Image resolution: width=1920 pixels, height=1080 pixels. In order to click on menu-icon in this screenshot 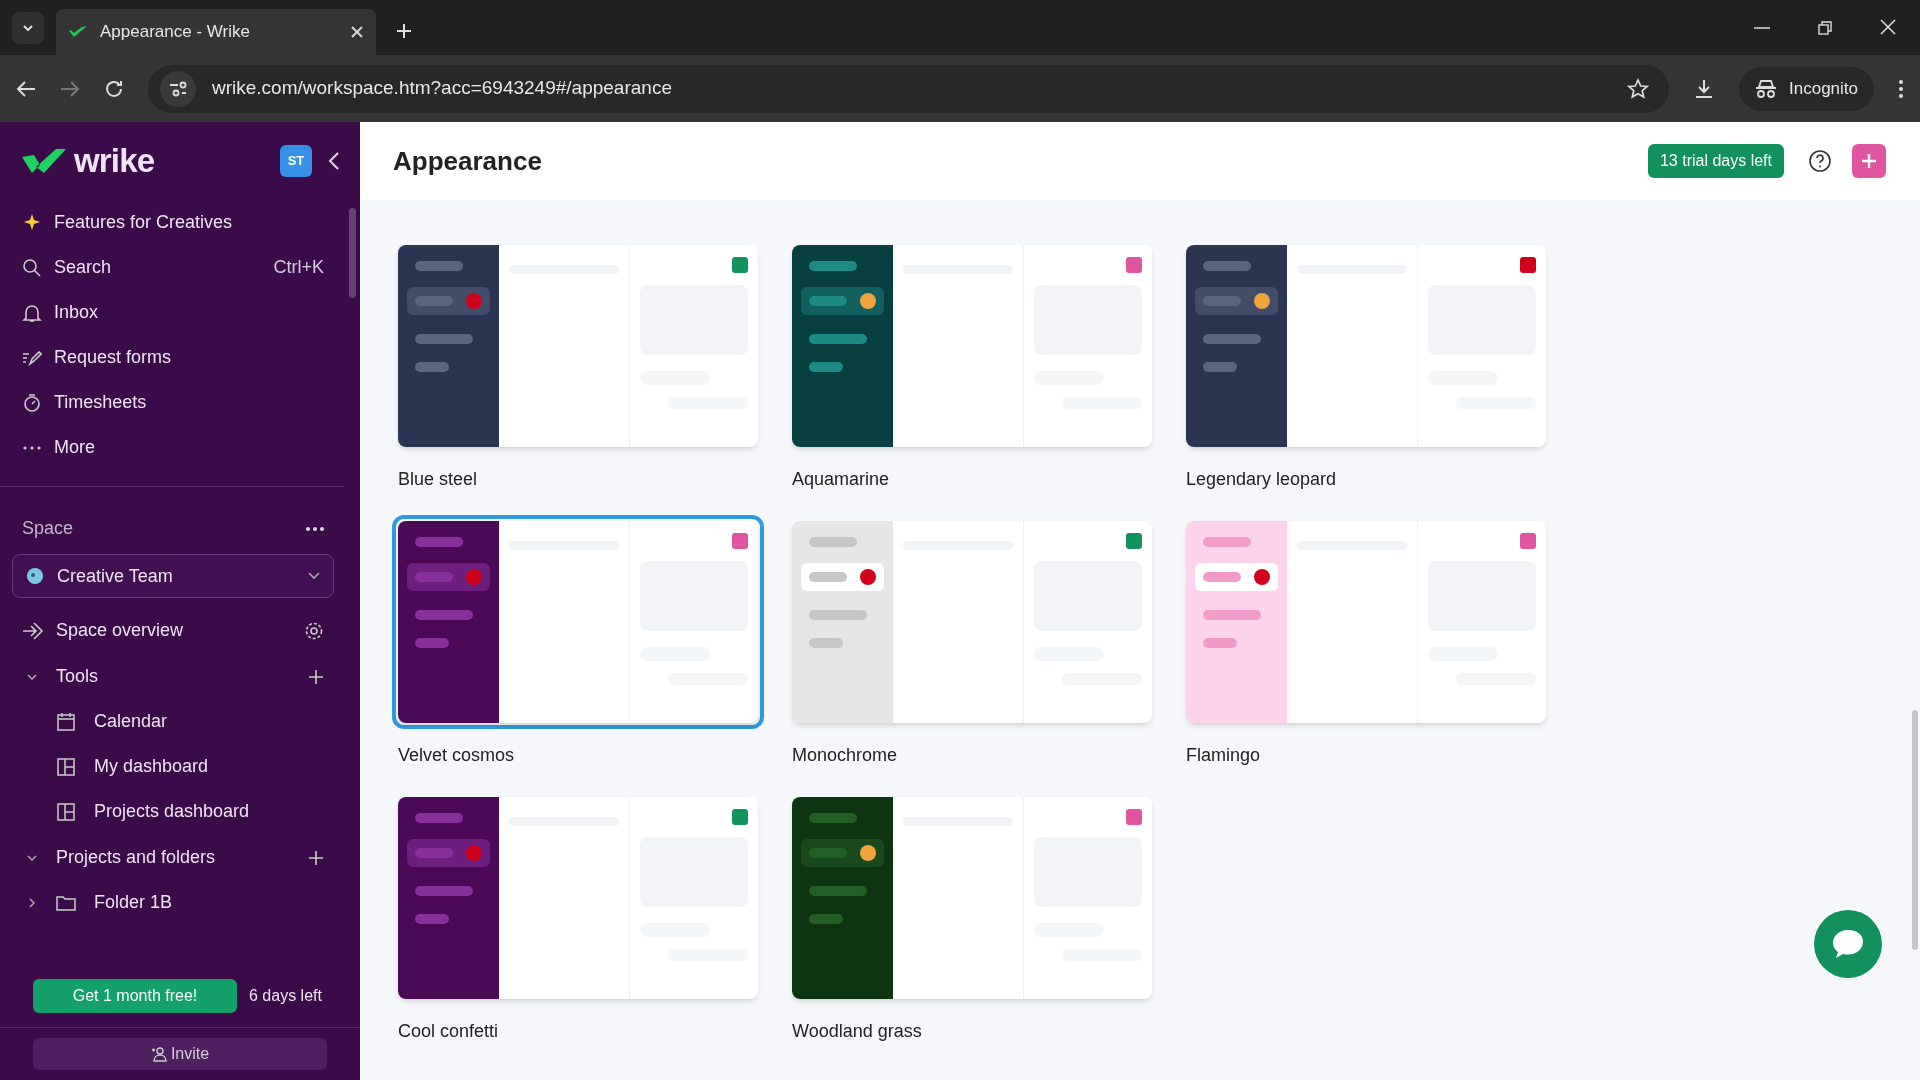, I will do `click(1901, 88)`.